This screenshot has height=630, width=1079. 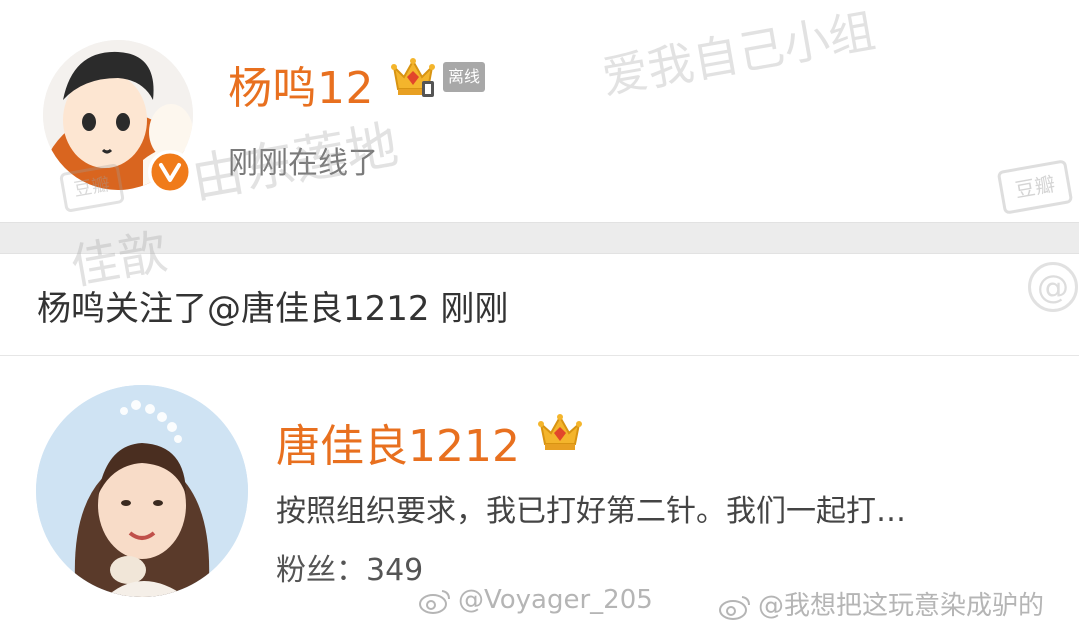 What do you see at coordinates (398, 442) in the screenshot?
I see `user2-name: 唐佳良1212` at bounding box center [398, 442].